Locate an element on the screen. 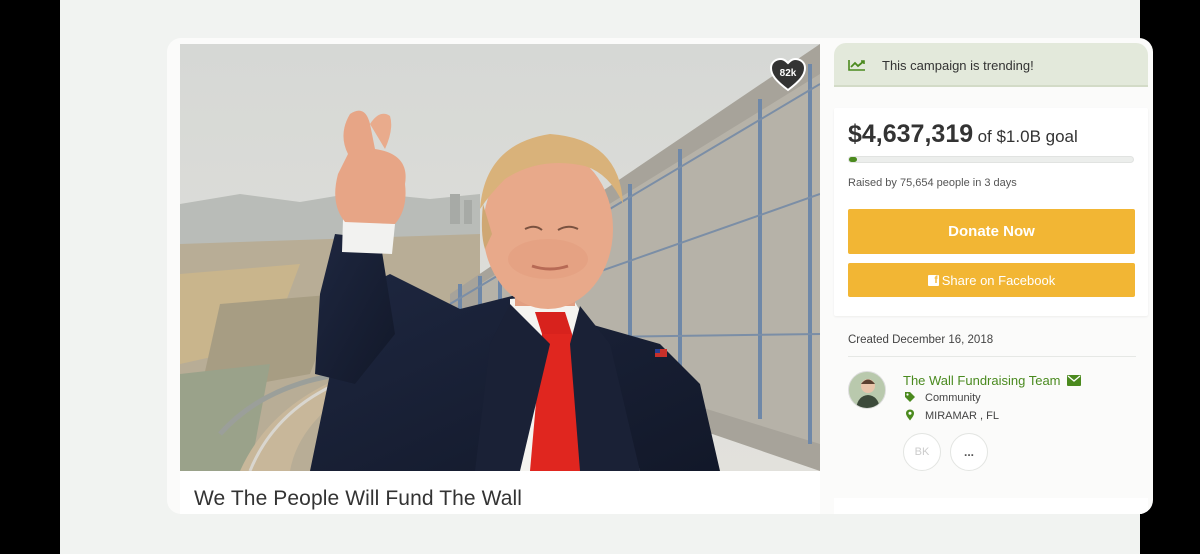 Image resolution: width=1200 pixels, height=554 pixels. donate-now-button: Donate Now is located at coordinates (991, 231).